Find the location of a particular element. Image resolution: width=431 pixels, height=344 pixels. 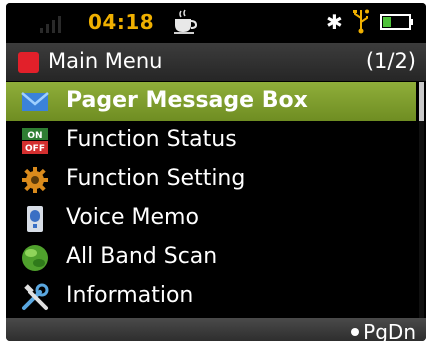

menu-item-label: Function Setting is located at coordinates (156, 178).